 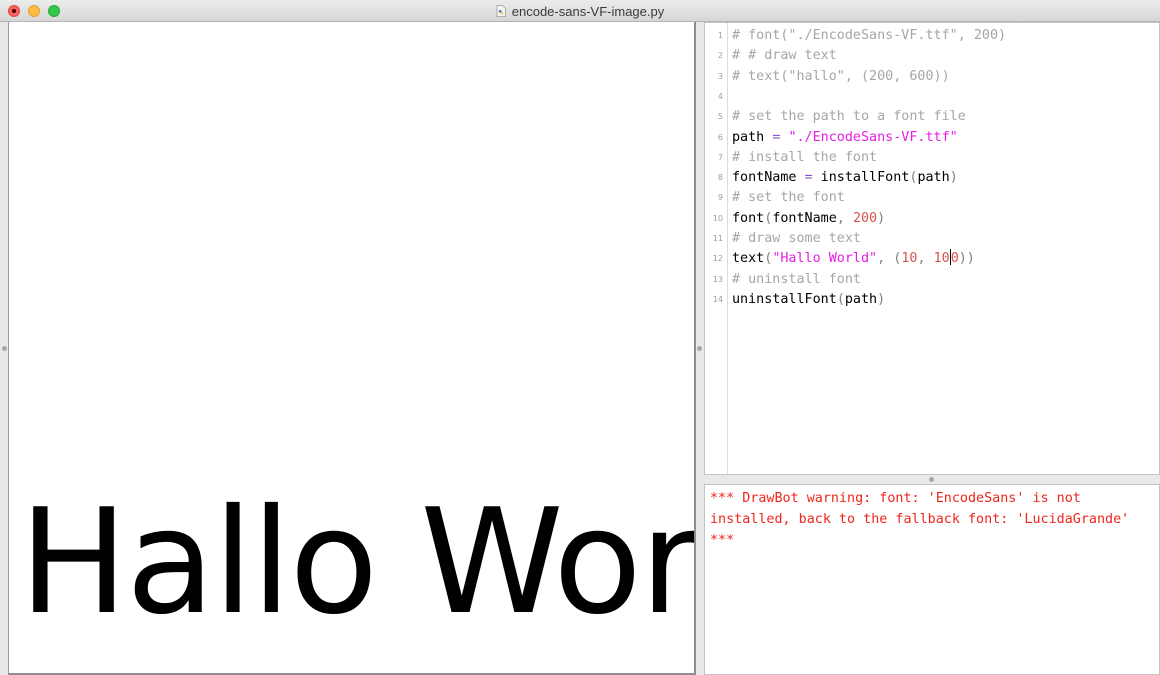 I want to click on code-text: # font("./EncodeSans-VF.ttf", 200), so click(x=869, y=36).